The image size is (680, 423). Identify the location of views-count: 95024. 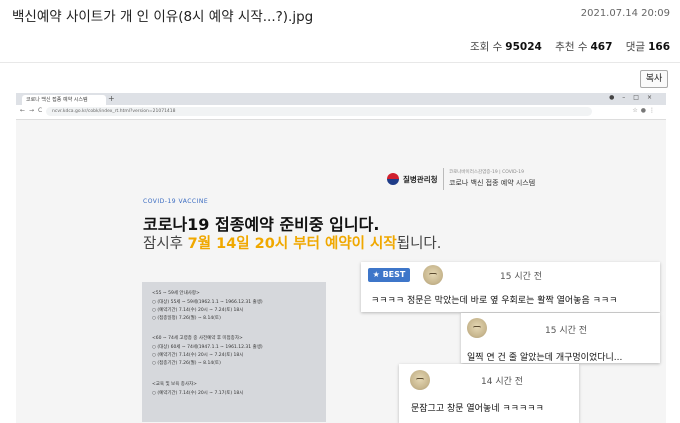
(523, 47).